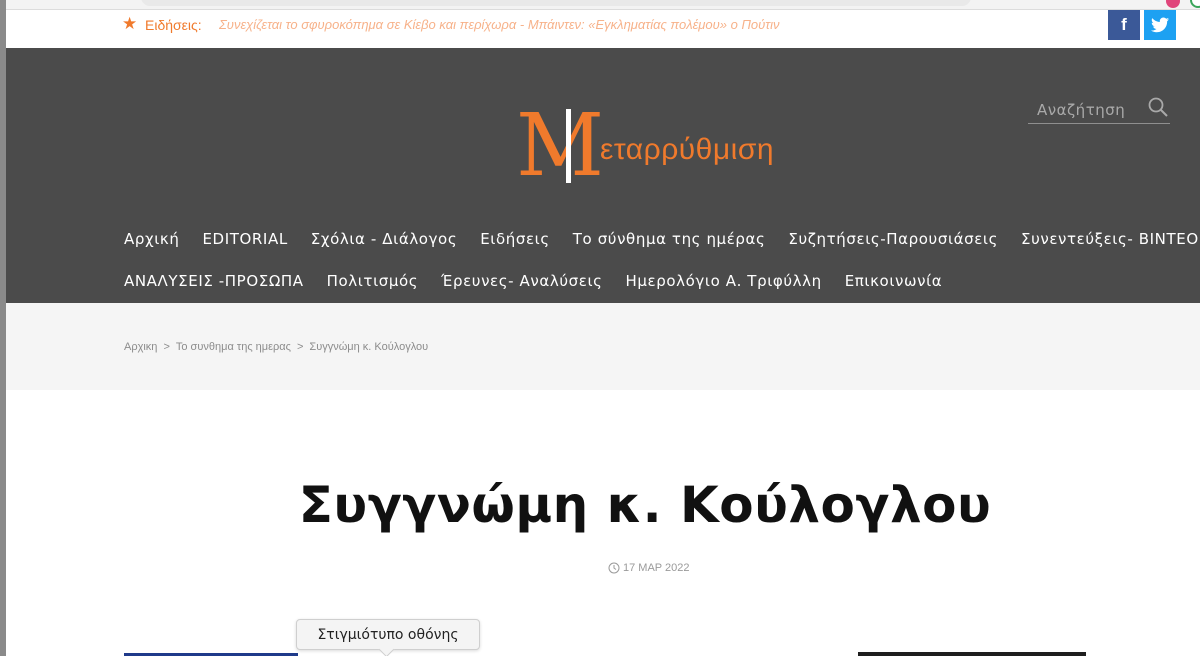  I want to click on extension-icon, so click(1195, 4).